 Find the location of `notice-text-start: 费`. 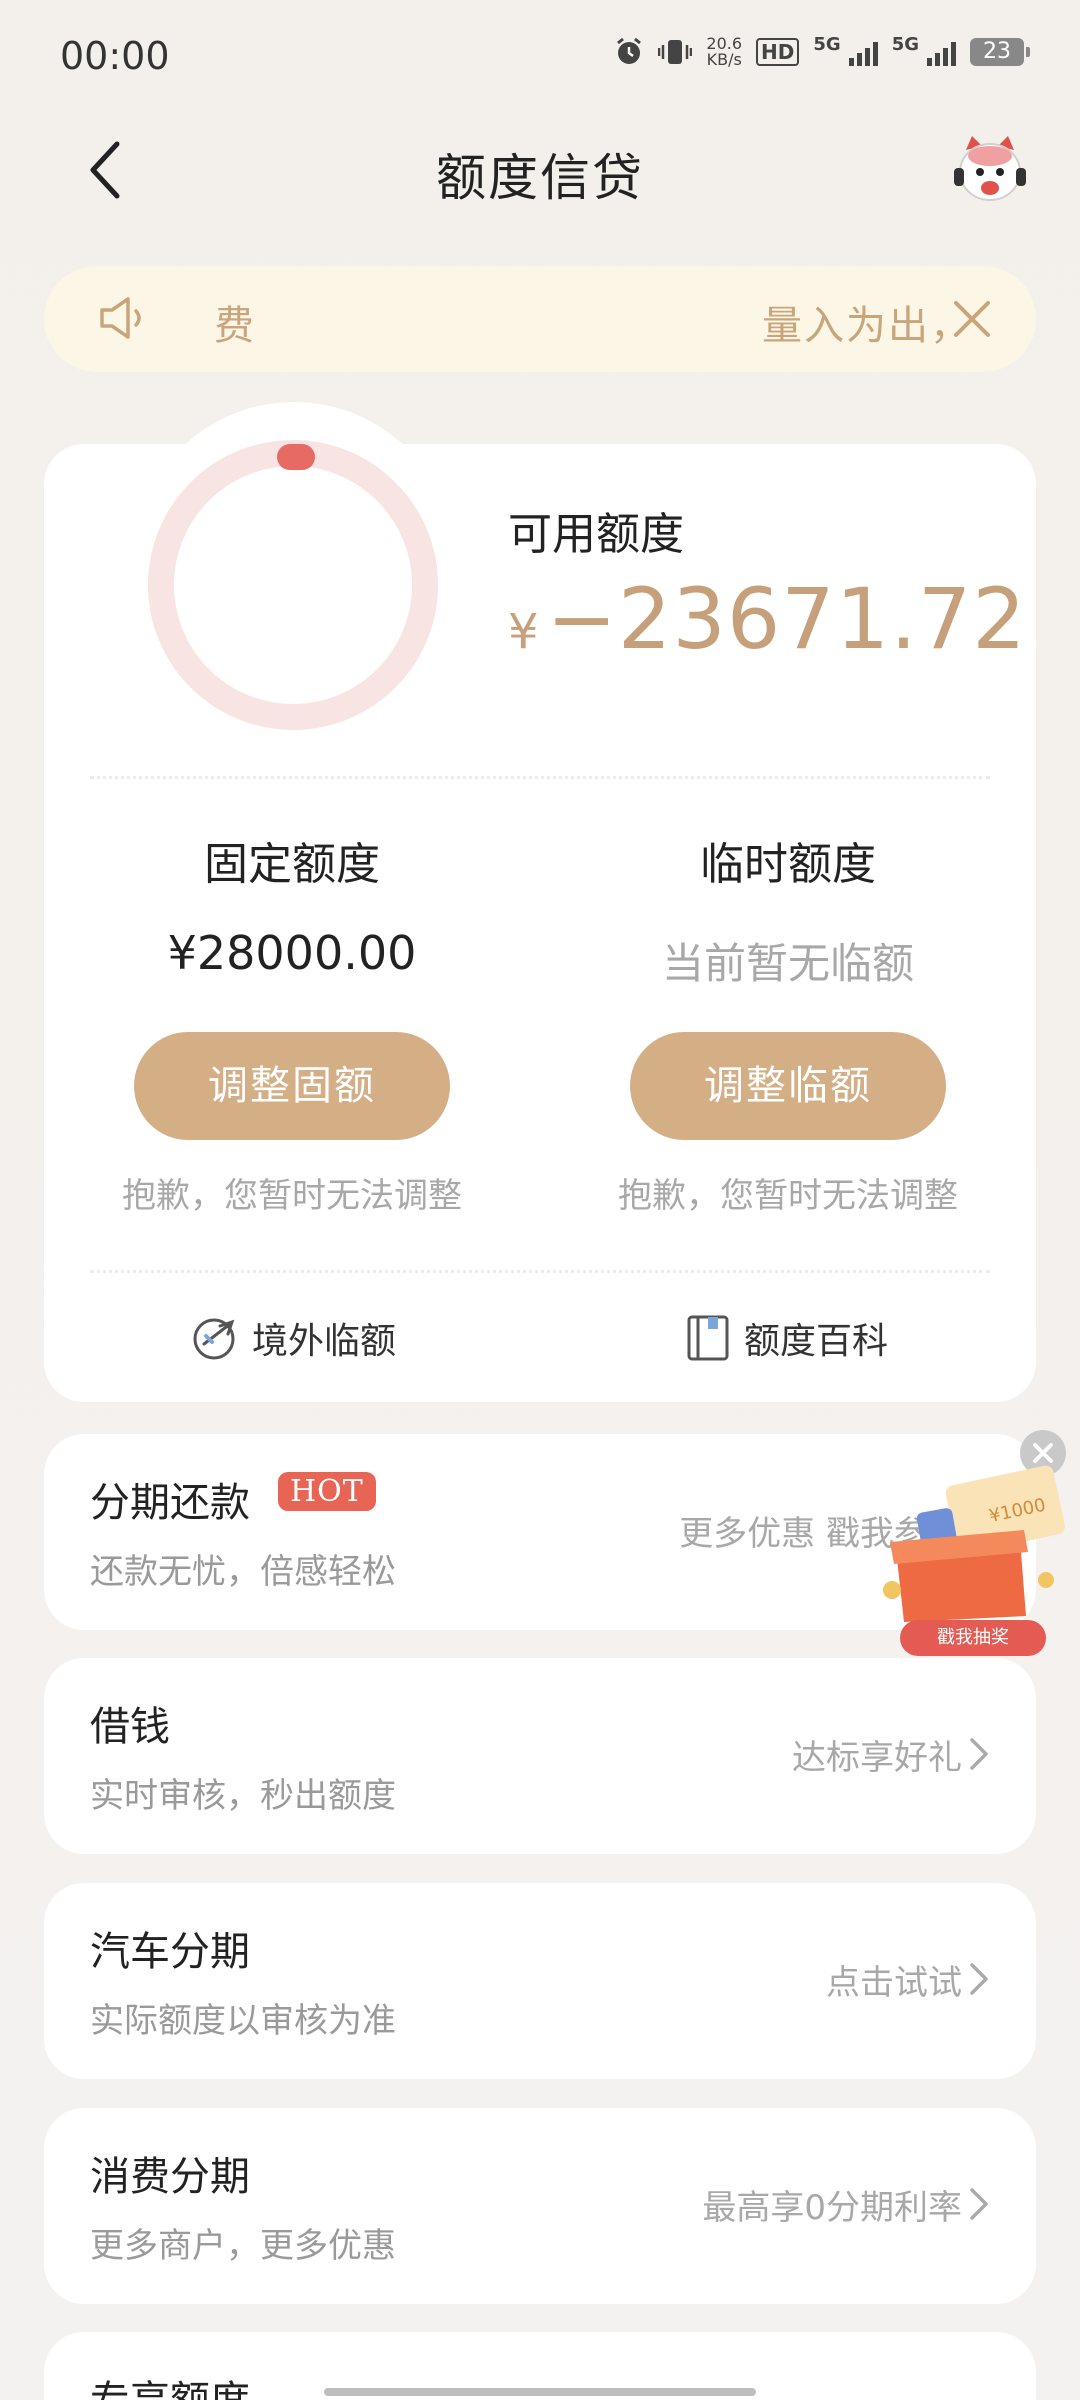

notice-text-start: 费 is located at coordinates (234, 326).